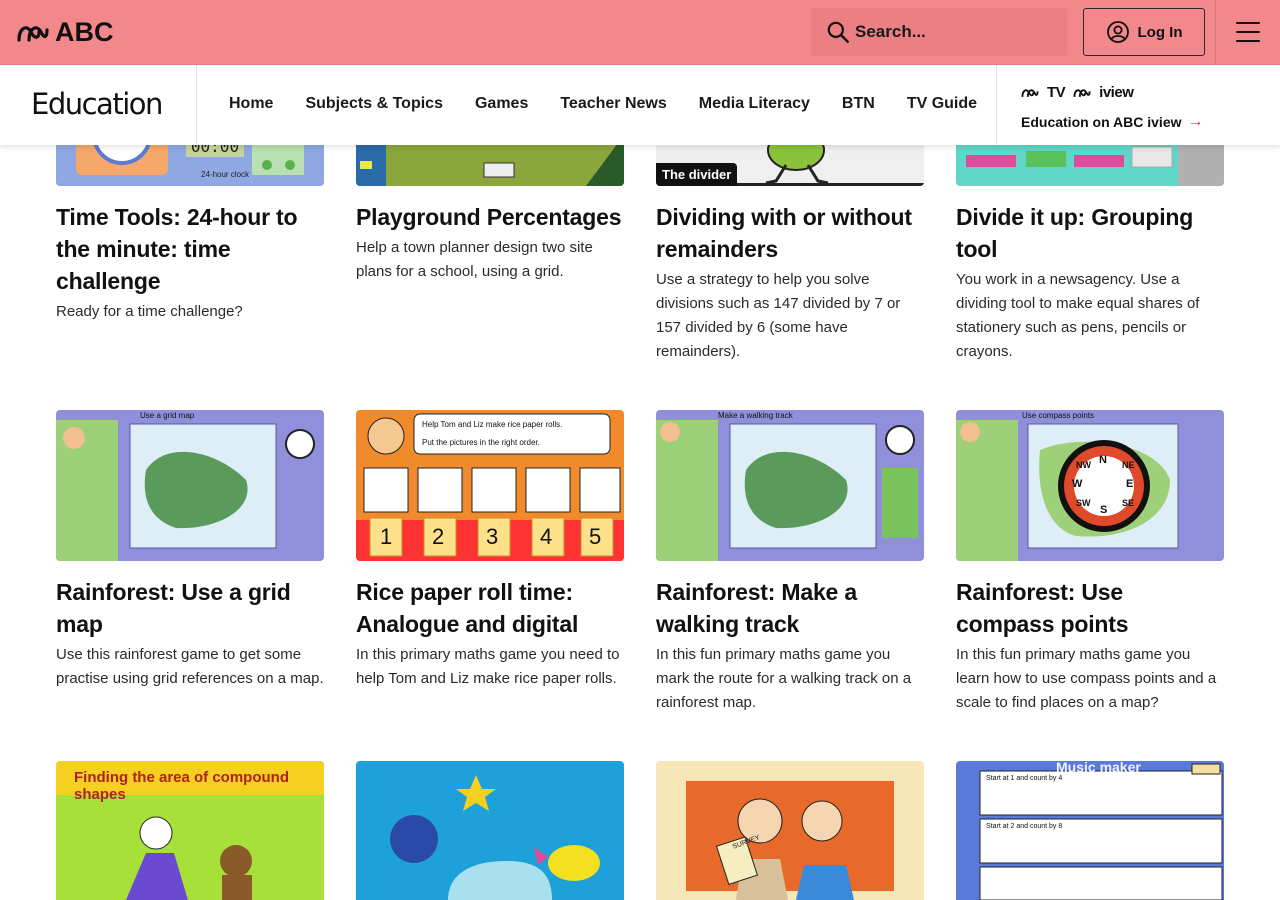 This screenshot has height=900, width=1280. Describe the element at coordinates (838, 32) in the screenshot. I see `search-icon` at that location.